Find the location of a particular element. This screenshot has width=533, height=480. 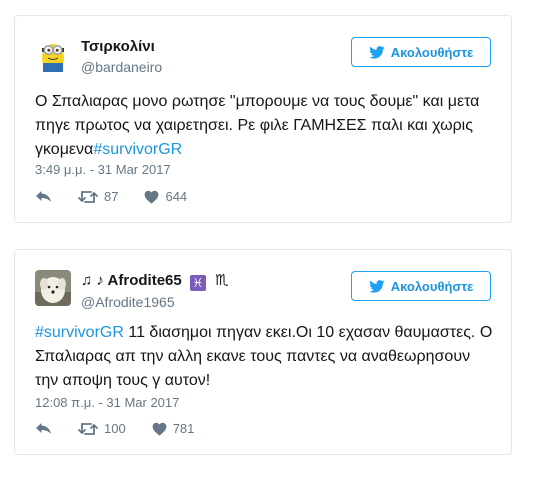

like-button: 644 is located at coordinates (165, 196).